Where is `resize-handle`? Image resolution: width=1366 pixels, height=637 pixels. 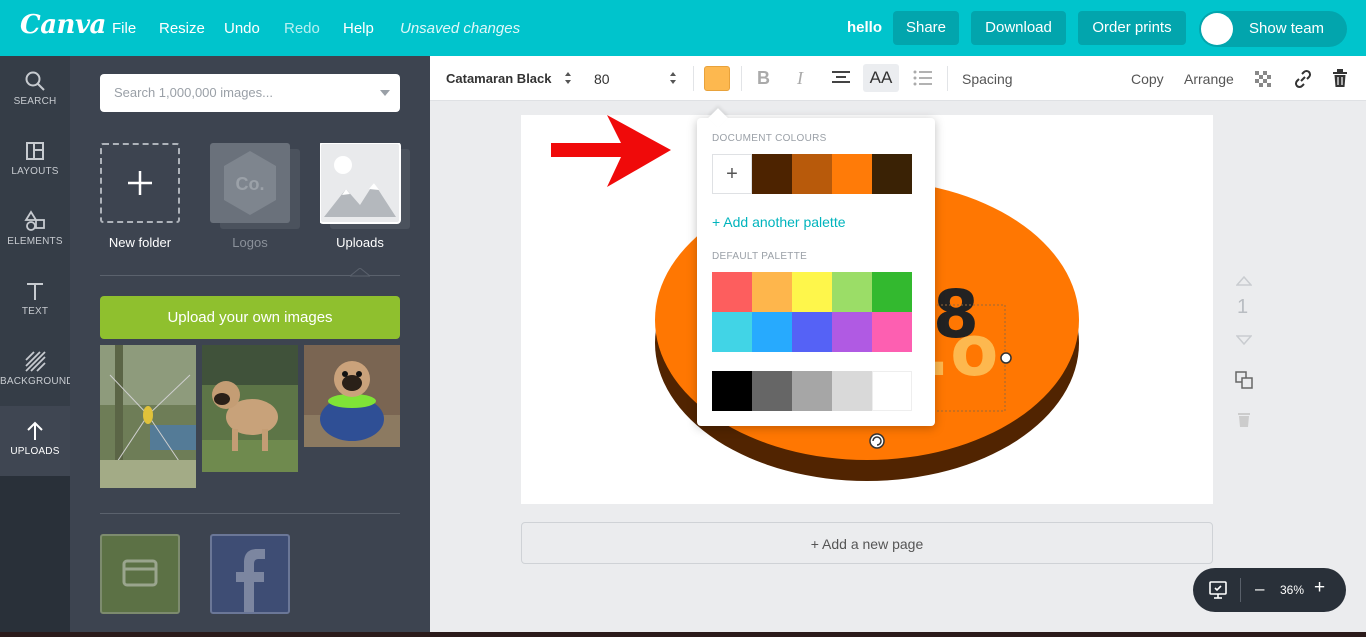 resize-handle is located at coordinates (1006, 358).